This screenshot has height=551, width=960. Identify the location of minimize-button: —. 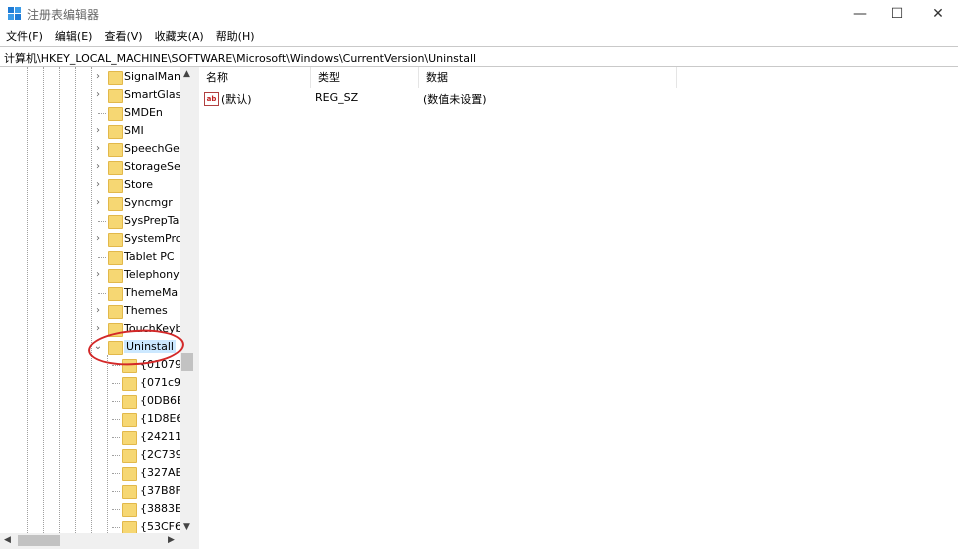
(860, 14).